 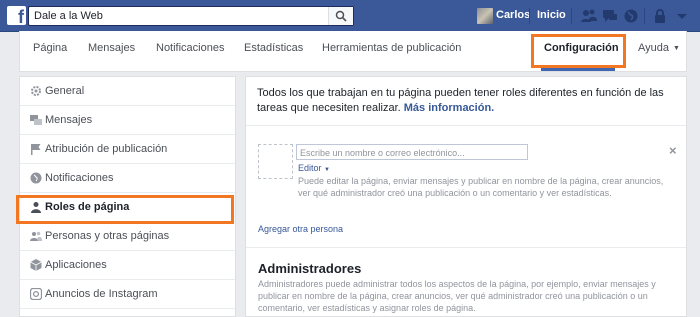 I want to click on profile-photo-placeholder, so click(x=275, y=161).